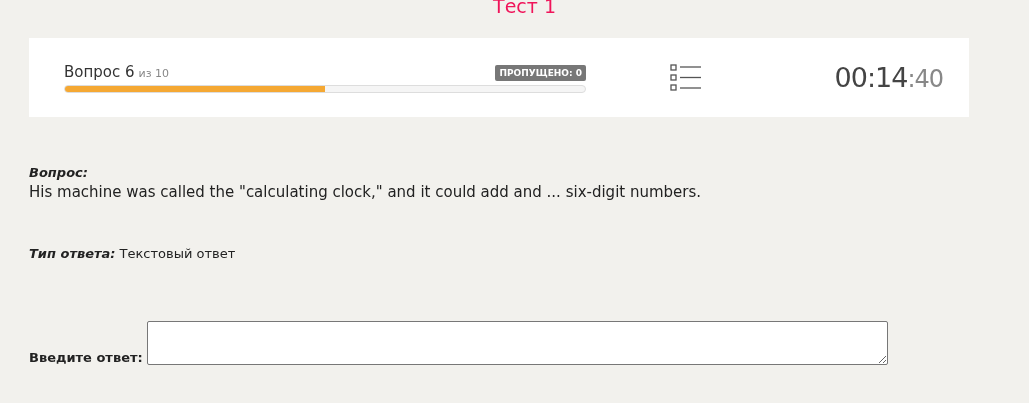 The height and width of the screenshot is (403, 1029). What do you see at coordinates (888, 77) in the screenshot?
I see `timer: 00:14:40` at bounding box center [888, 77].